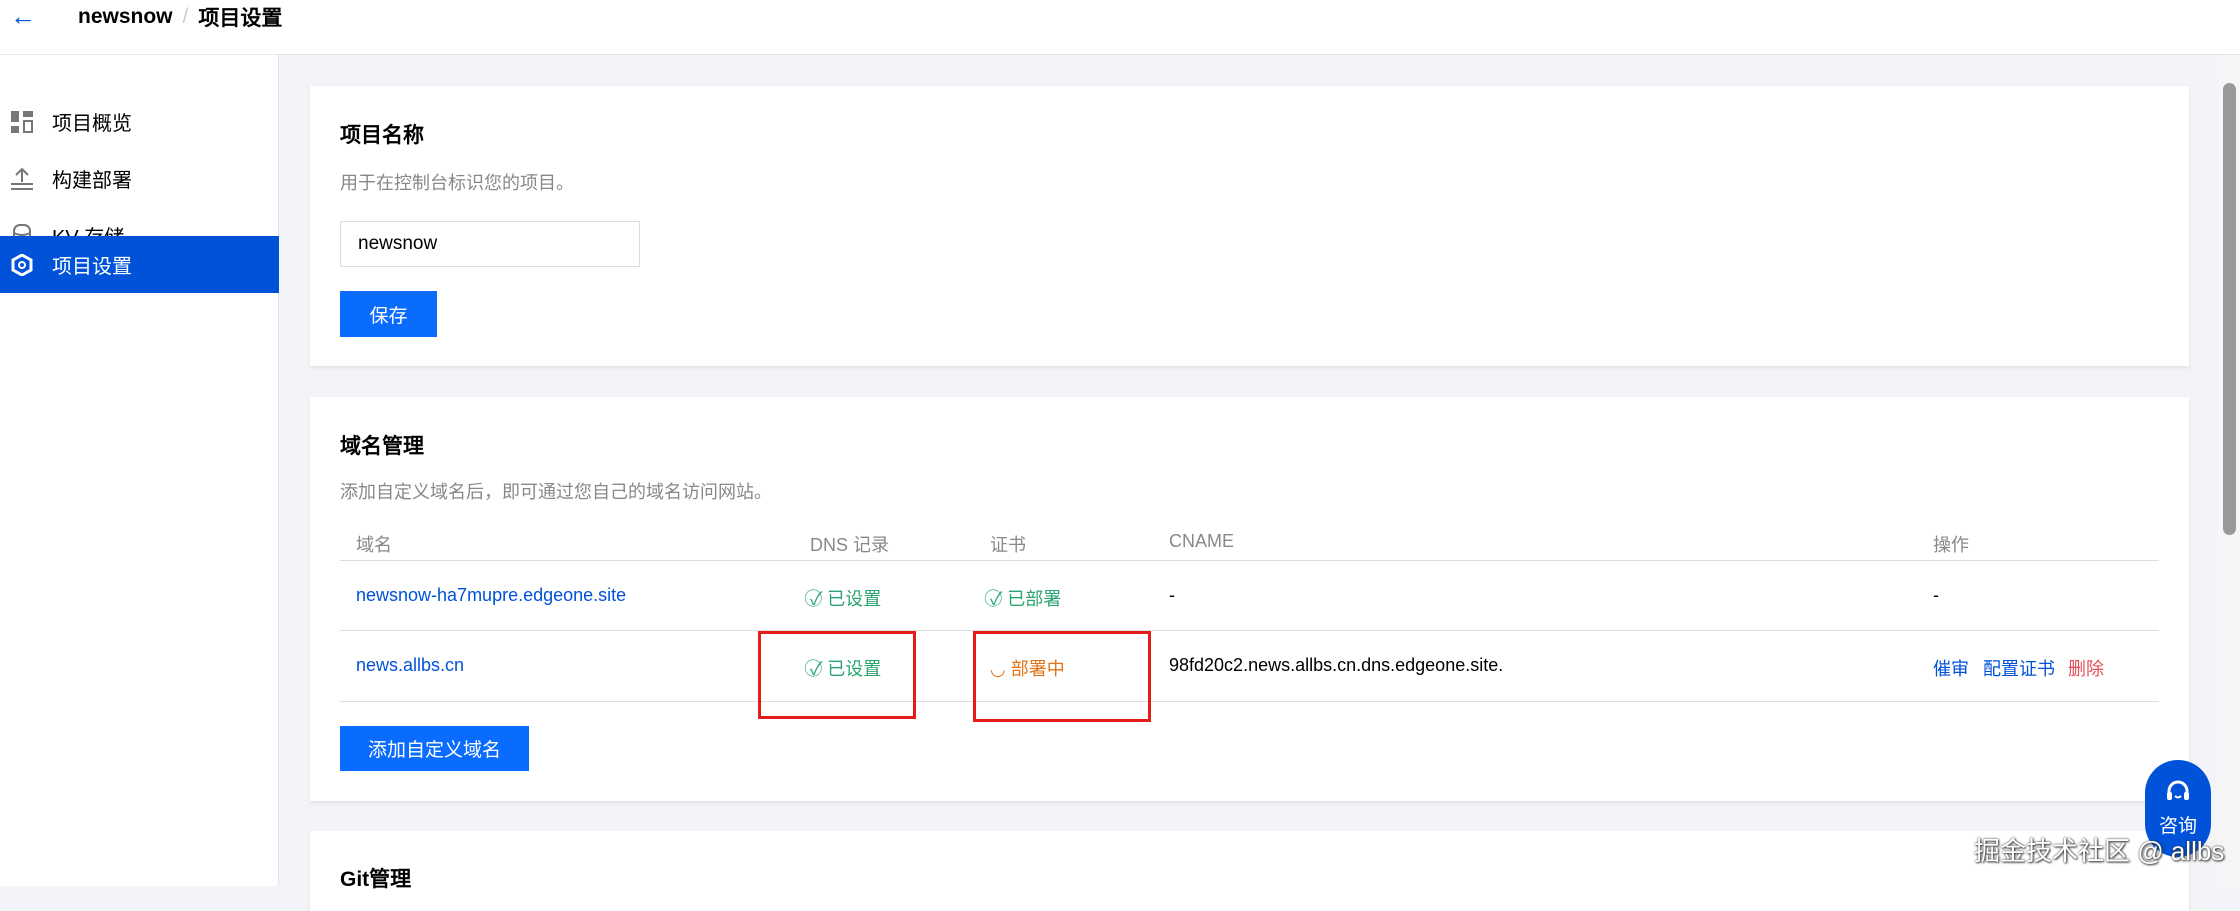 The width and height of the screenshot is (2240, 911). What do you see at coordinates (22, 179) in the screenshot?
I see `upload-icon` at bounding box center [22, 179].